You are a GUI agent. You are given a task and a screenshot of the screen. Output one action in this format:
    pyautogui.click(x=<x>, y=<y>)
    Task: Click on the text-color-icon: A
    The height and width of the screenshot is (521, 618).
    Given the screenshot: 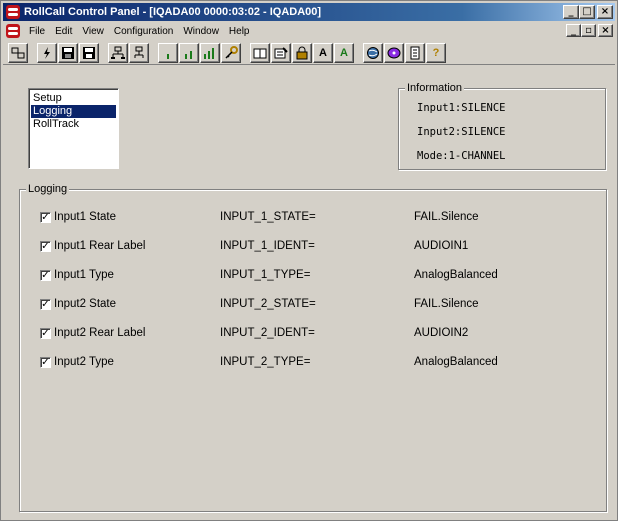 What is the action you would take?
    pyautogui.click(x=344, y=52)
    